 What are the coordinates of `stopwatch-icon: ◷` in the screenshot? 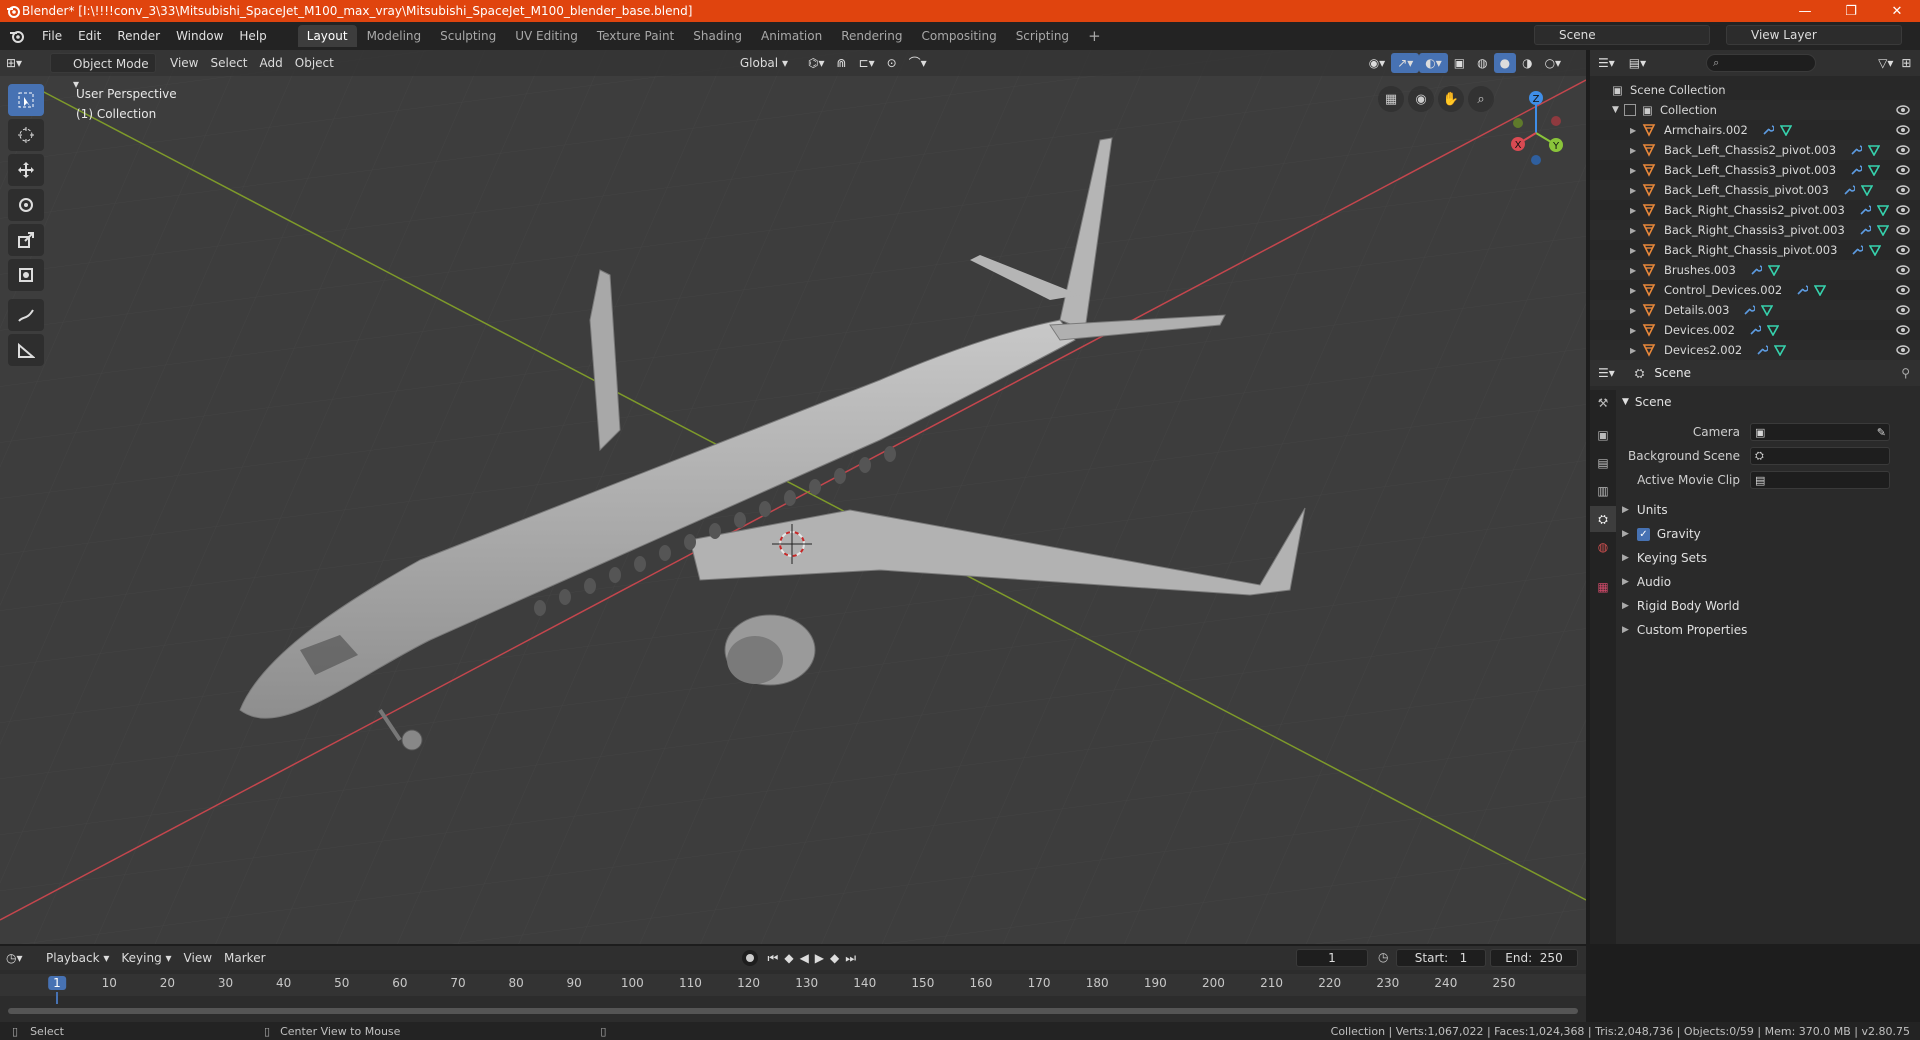 It's located at (1383, 957).